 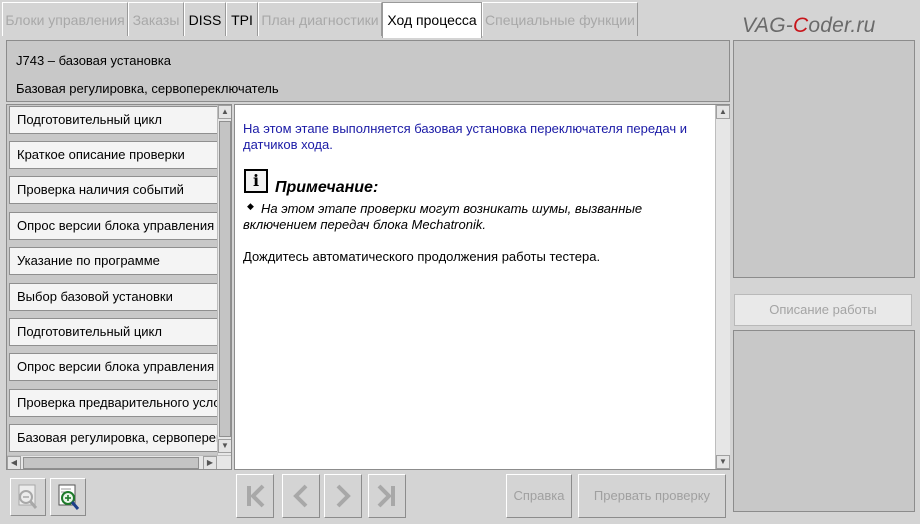 I want to click on tab-process: Ход процесса, so click(x=432, y=20).